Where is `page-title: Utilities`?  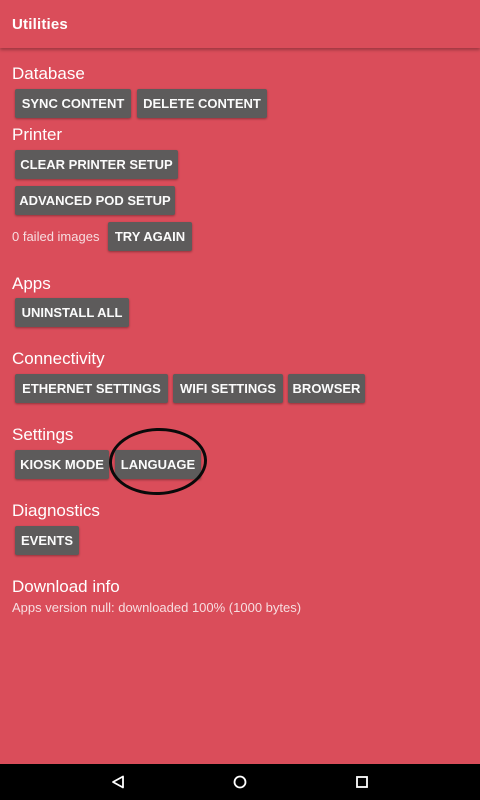
page-title: Utilities is located at coordinates (40, 24).